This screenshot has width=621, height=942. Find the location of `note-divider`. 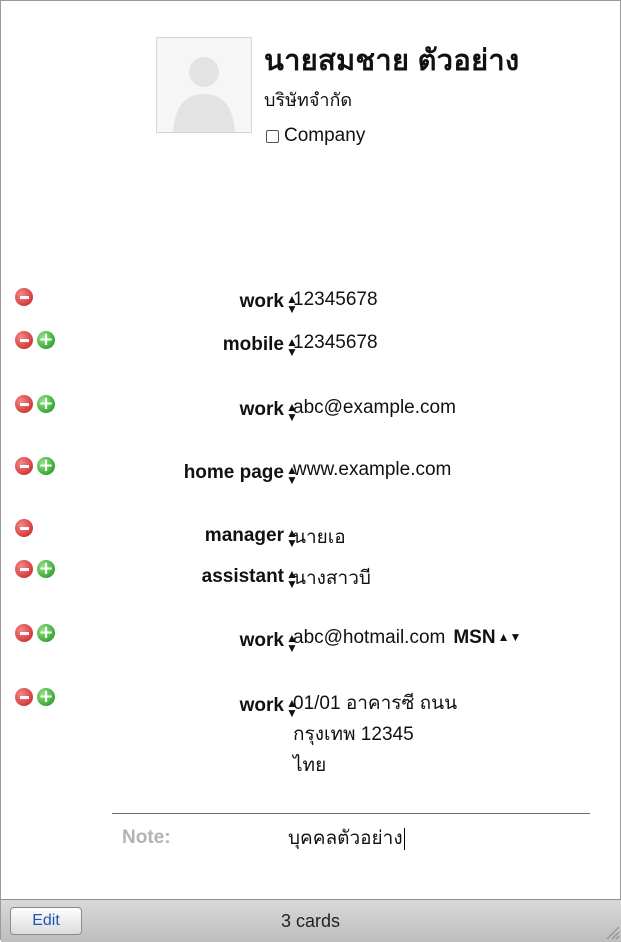

note-divider is located at coordinates (351, 813).